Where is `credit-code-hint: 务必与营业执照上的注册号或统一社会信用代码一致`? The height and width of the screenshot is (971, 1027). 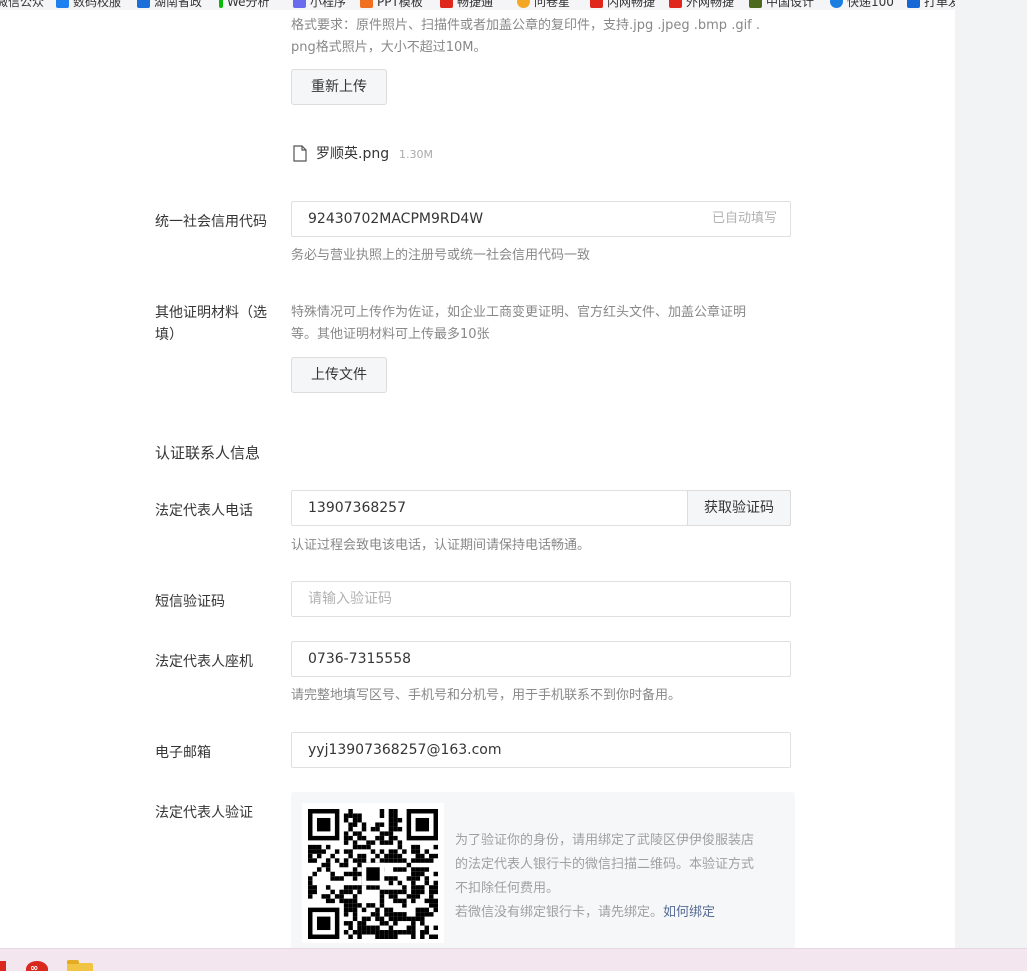
credit-code-hint: 务必与营业执照上的注册号或统一社会信用代码一致 is located at coordinates (441, 255).